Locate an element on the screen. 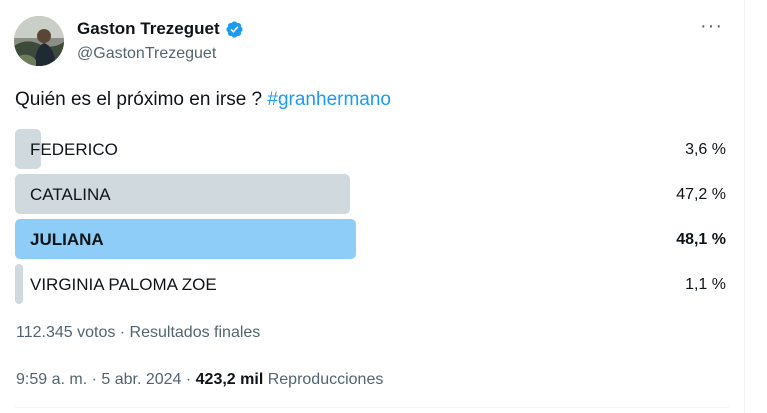  poll-option-label: CATALINA is located at coordinates (70, 194).